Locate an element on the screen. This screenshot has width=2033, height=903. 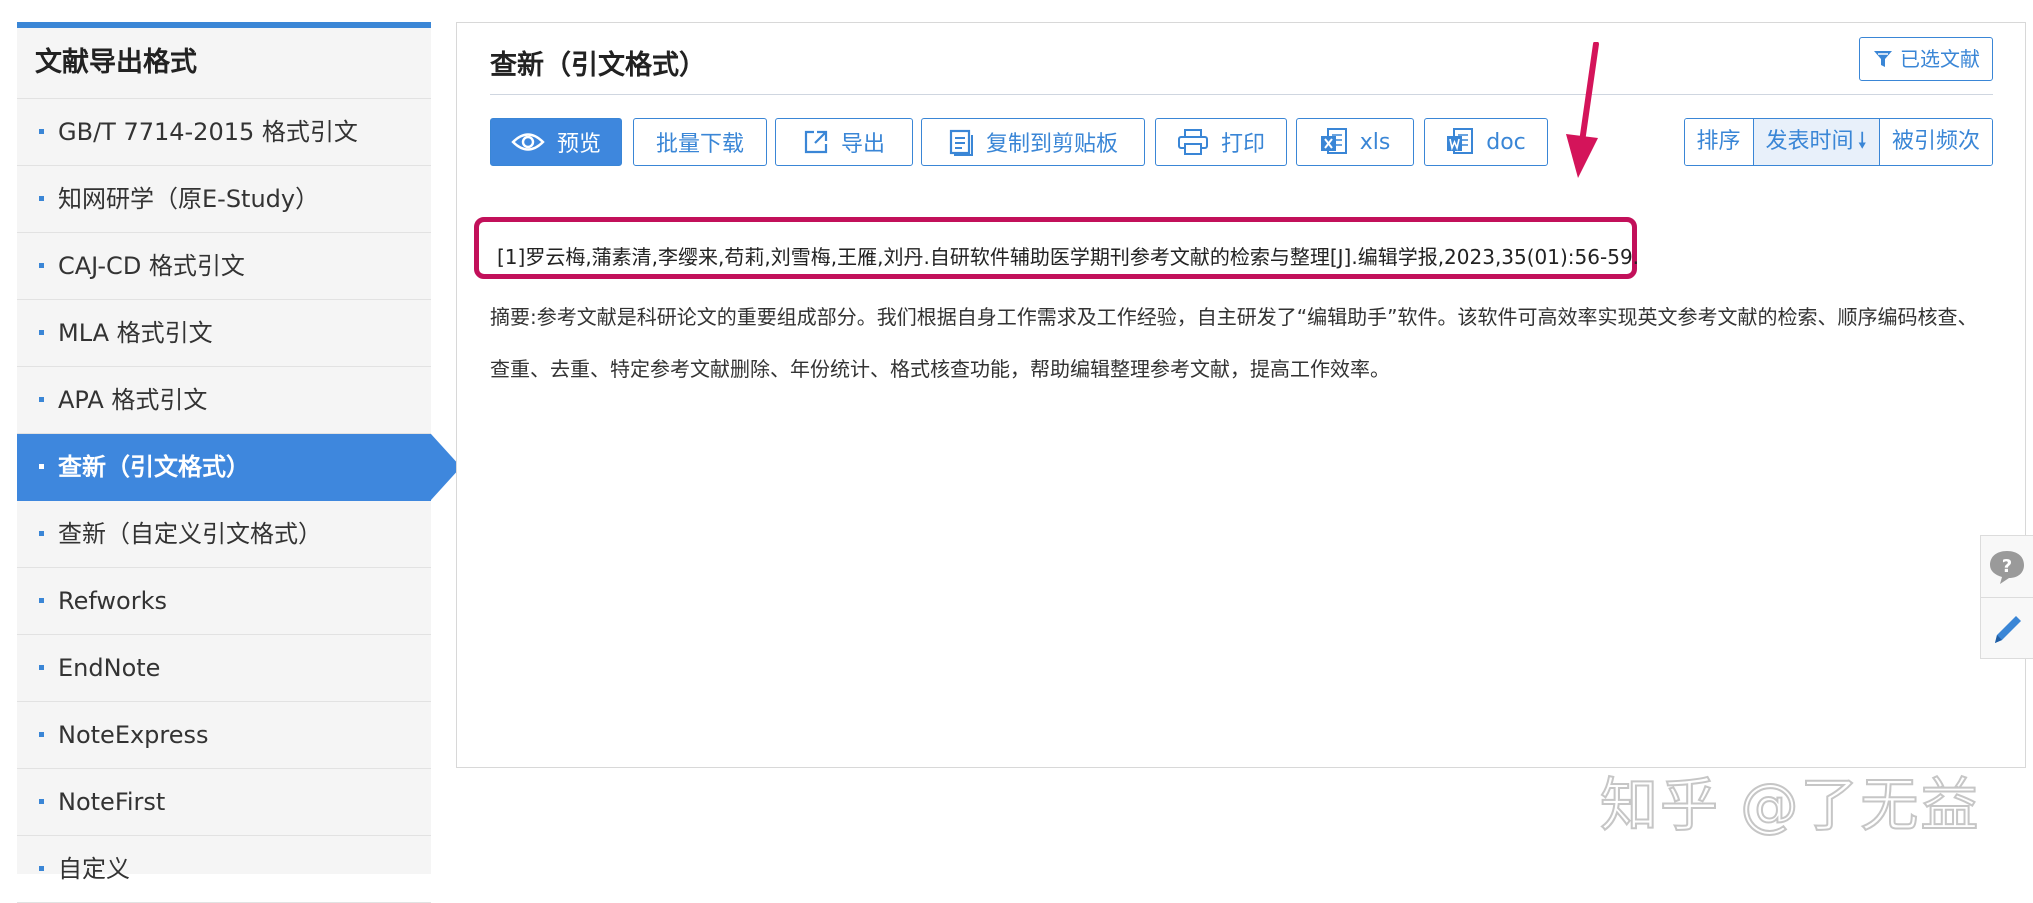
arrow-down-icon: 🠗 is located at coordinates (1862, 141).